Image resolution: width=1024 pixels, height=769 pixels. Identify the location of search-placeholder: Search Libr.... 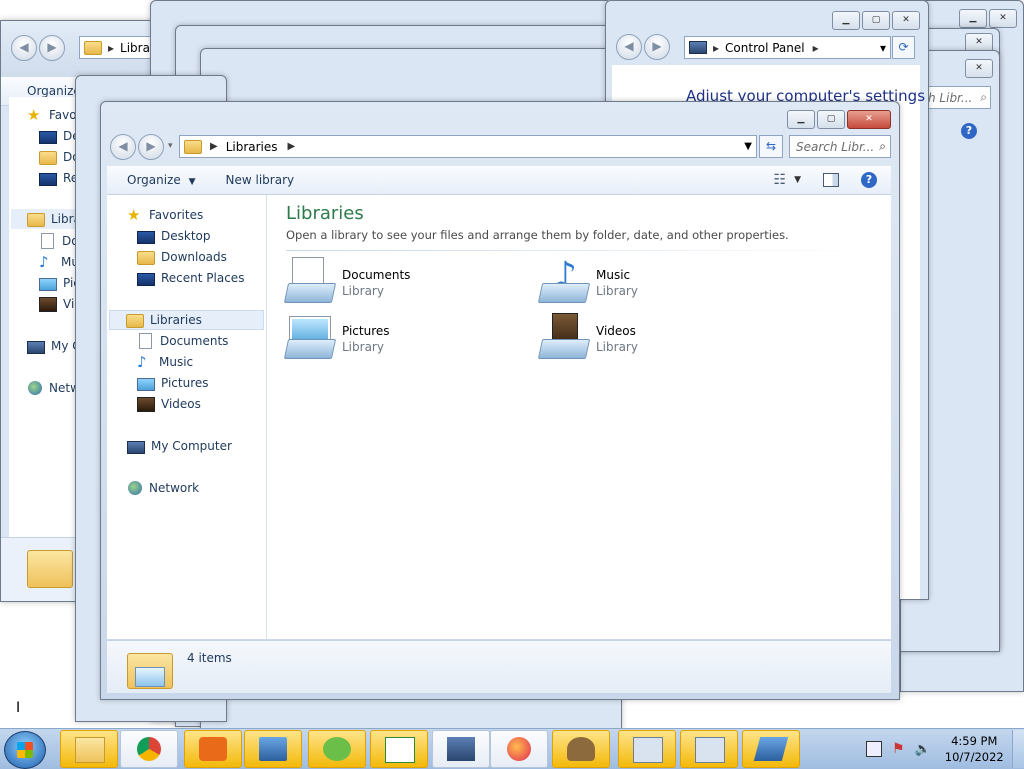
(835, 146).